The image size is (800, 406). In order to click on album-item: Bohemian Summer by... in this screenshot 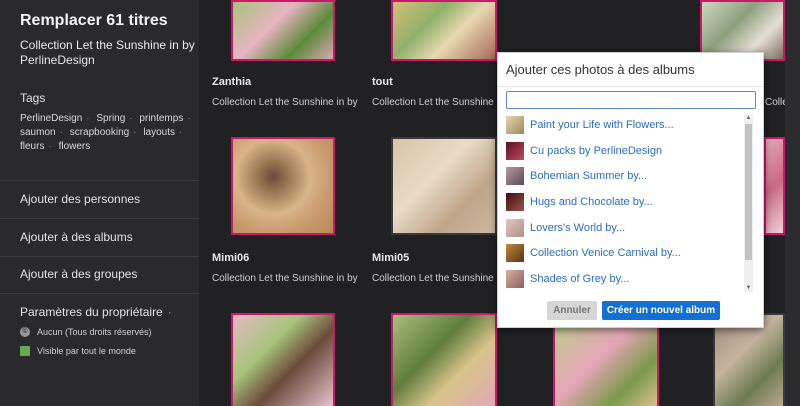, I will do `click(626, 176)`.